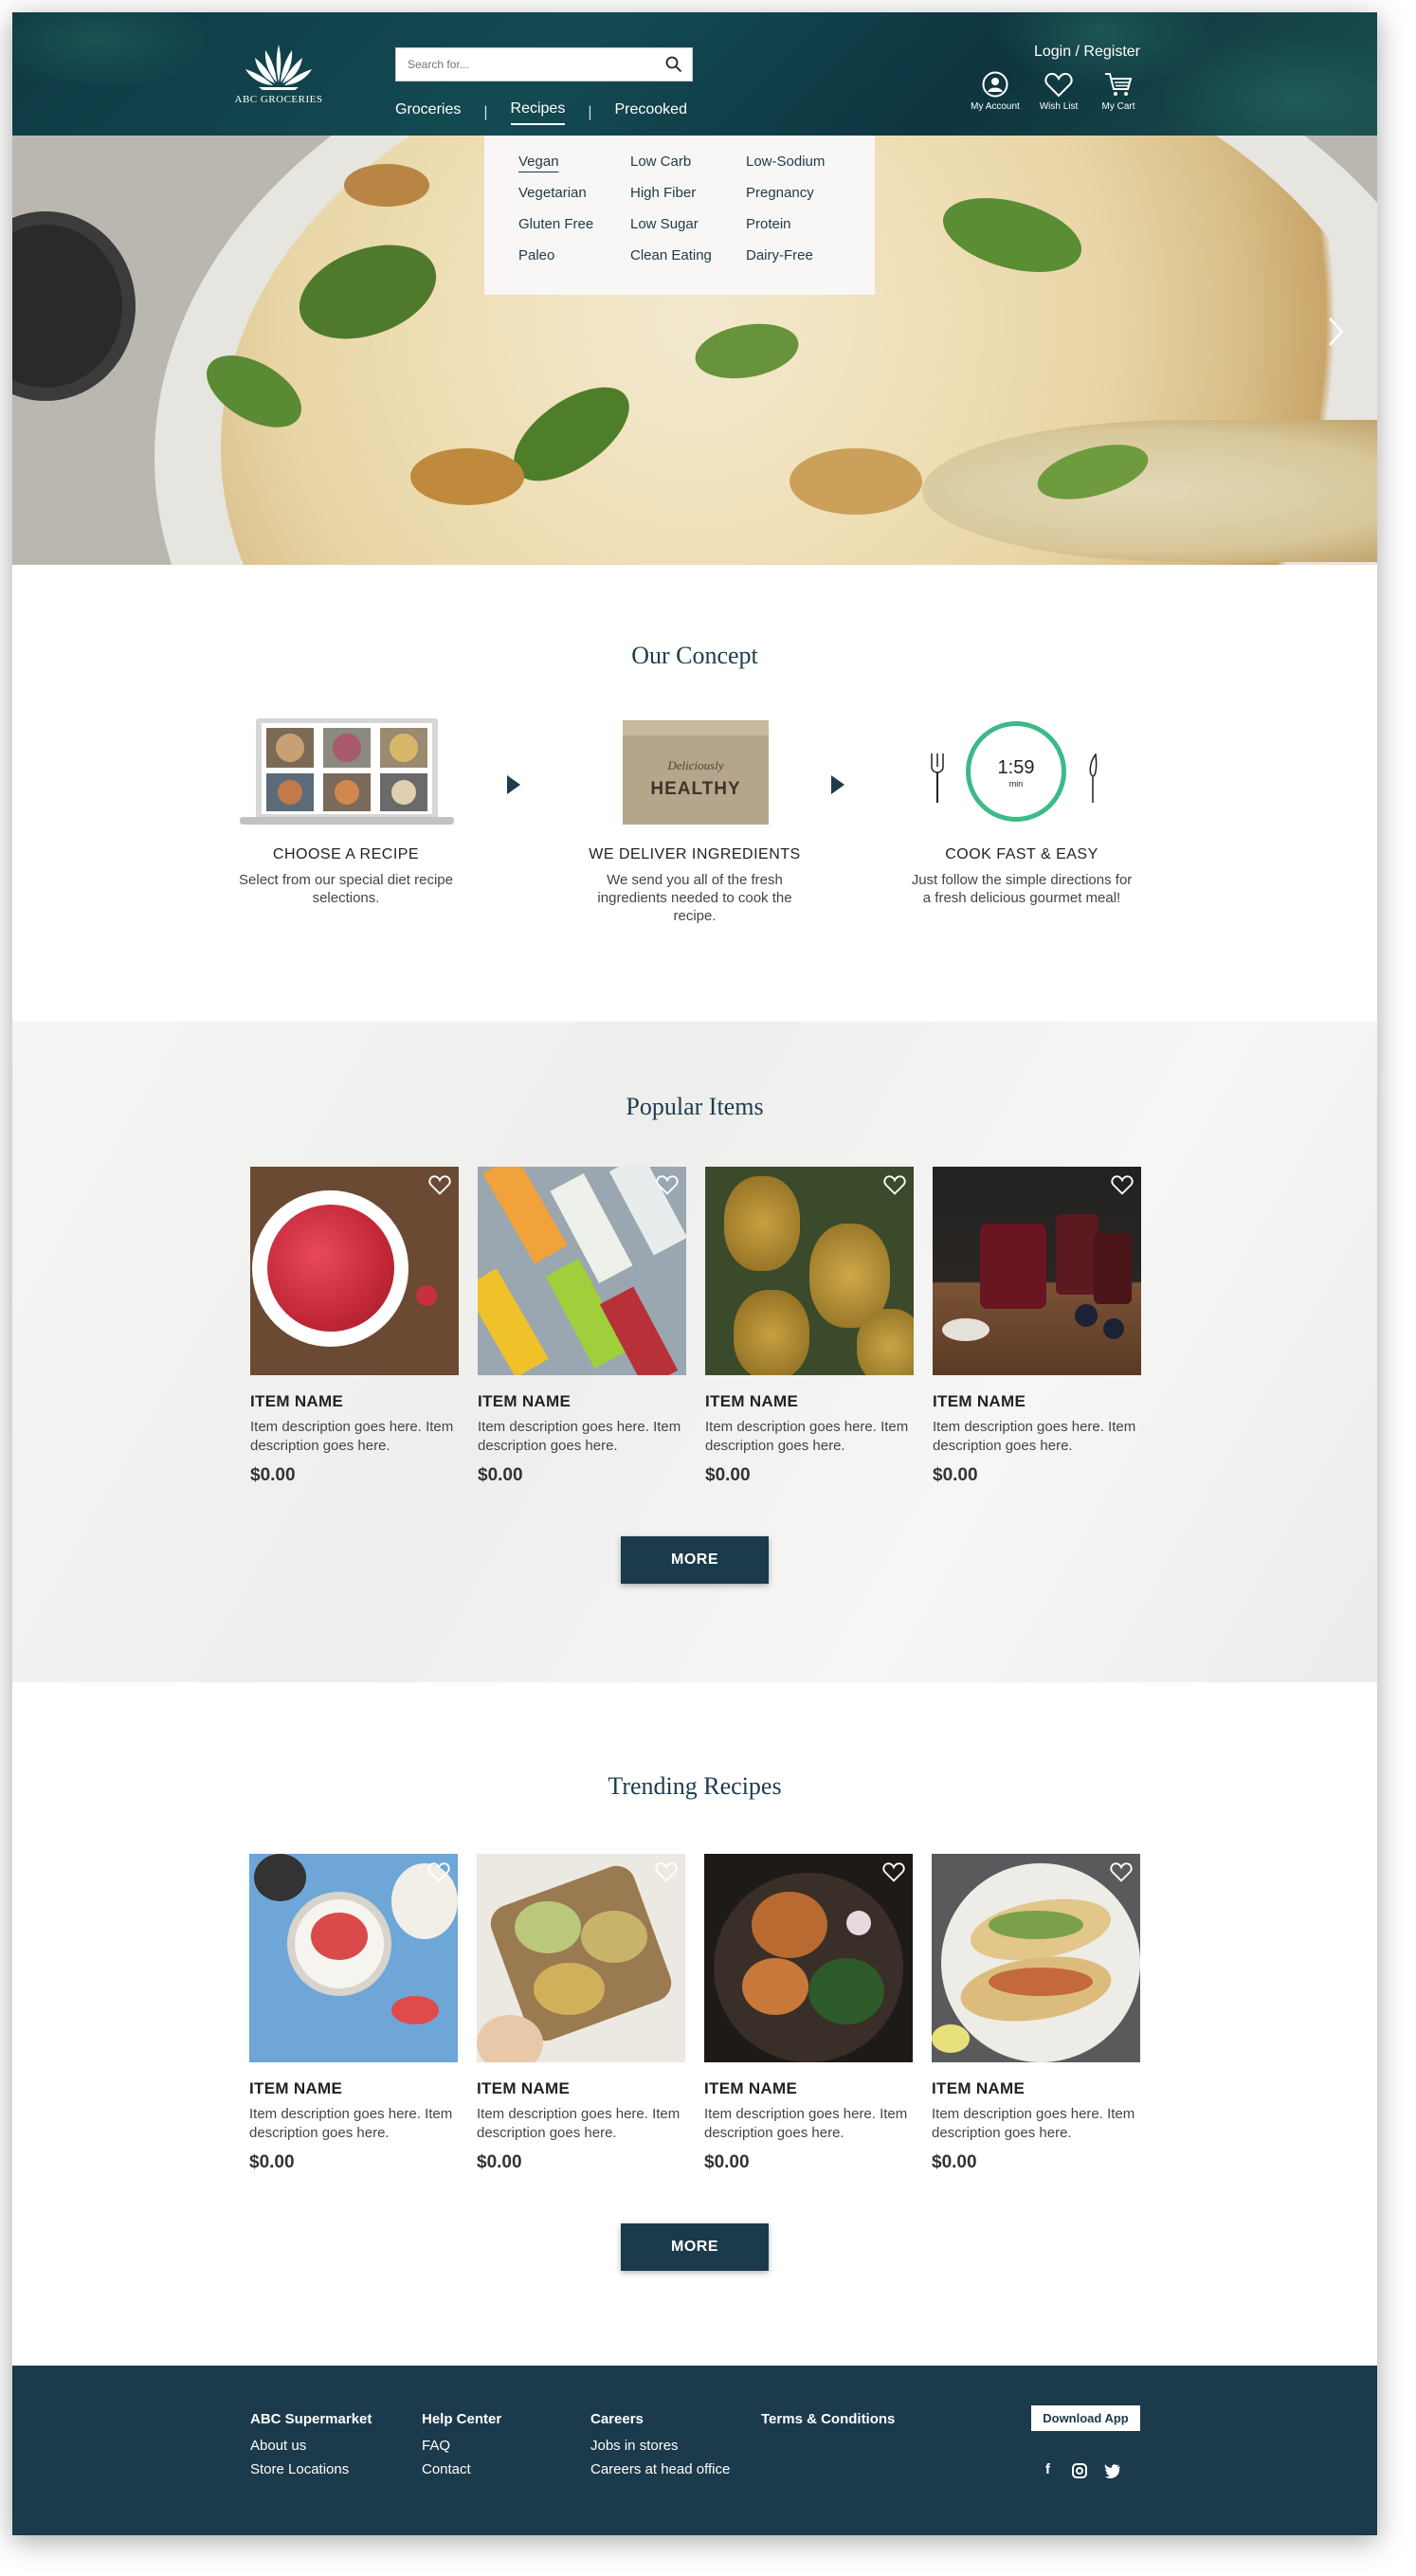 The image size is (1416, 2576). I want to click on footer-link-store-locations: Store Locations, so click(311, 2469).